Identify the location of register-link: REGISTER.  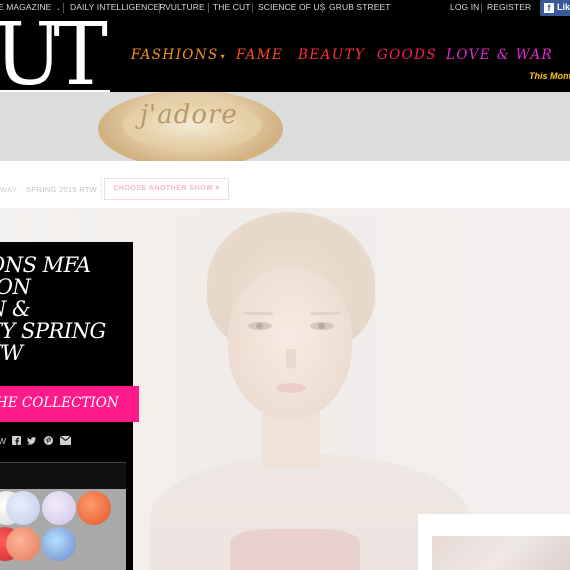
(509, 7).